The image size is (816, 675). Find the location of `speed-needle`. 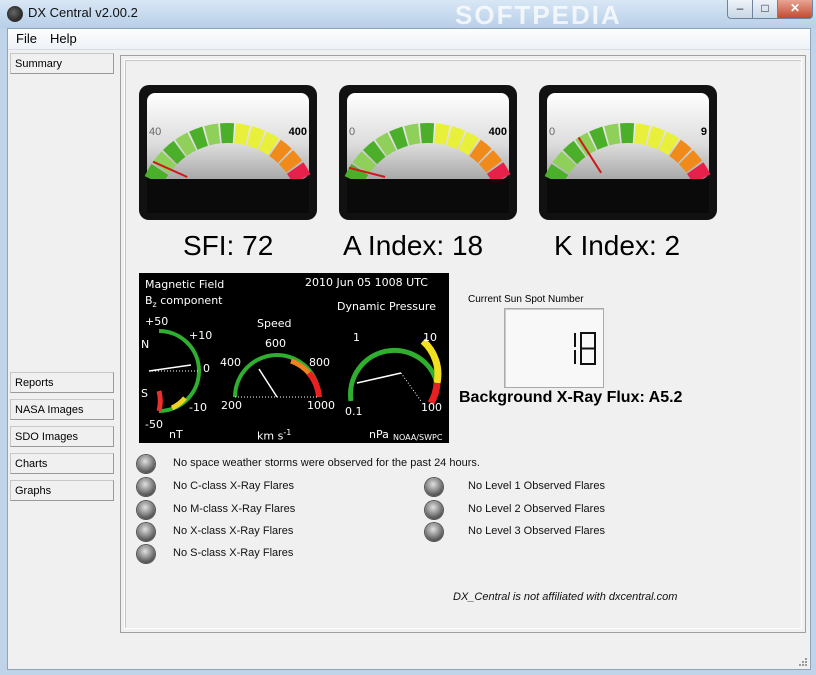

speed-needle is located at coordinates (268, 383).